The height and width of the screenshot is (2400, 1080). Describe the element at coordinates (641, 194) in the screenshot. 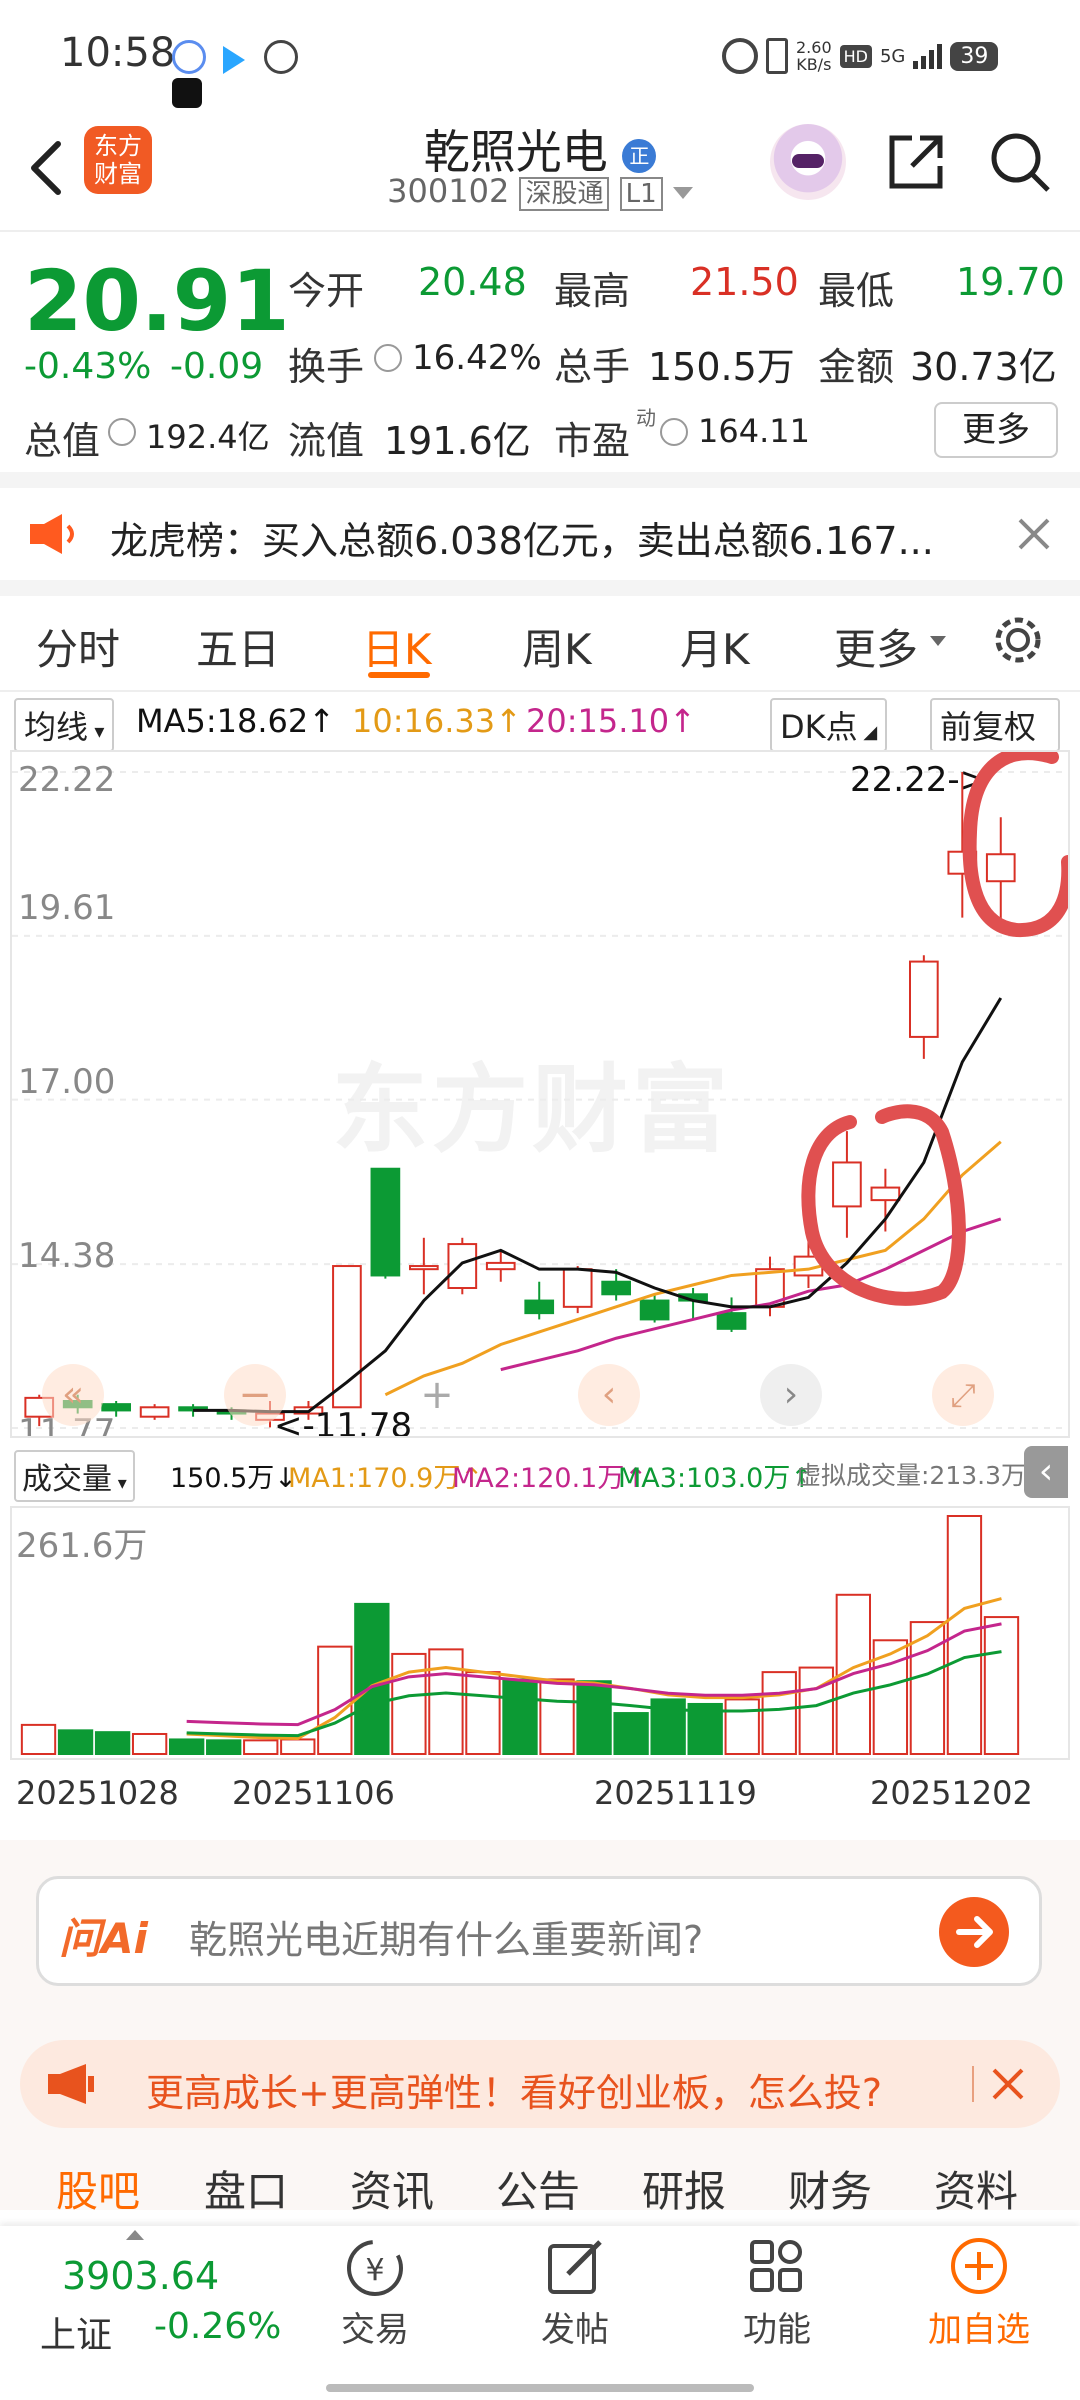

I see `level-tag: L1` at that location.